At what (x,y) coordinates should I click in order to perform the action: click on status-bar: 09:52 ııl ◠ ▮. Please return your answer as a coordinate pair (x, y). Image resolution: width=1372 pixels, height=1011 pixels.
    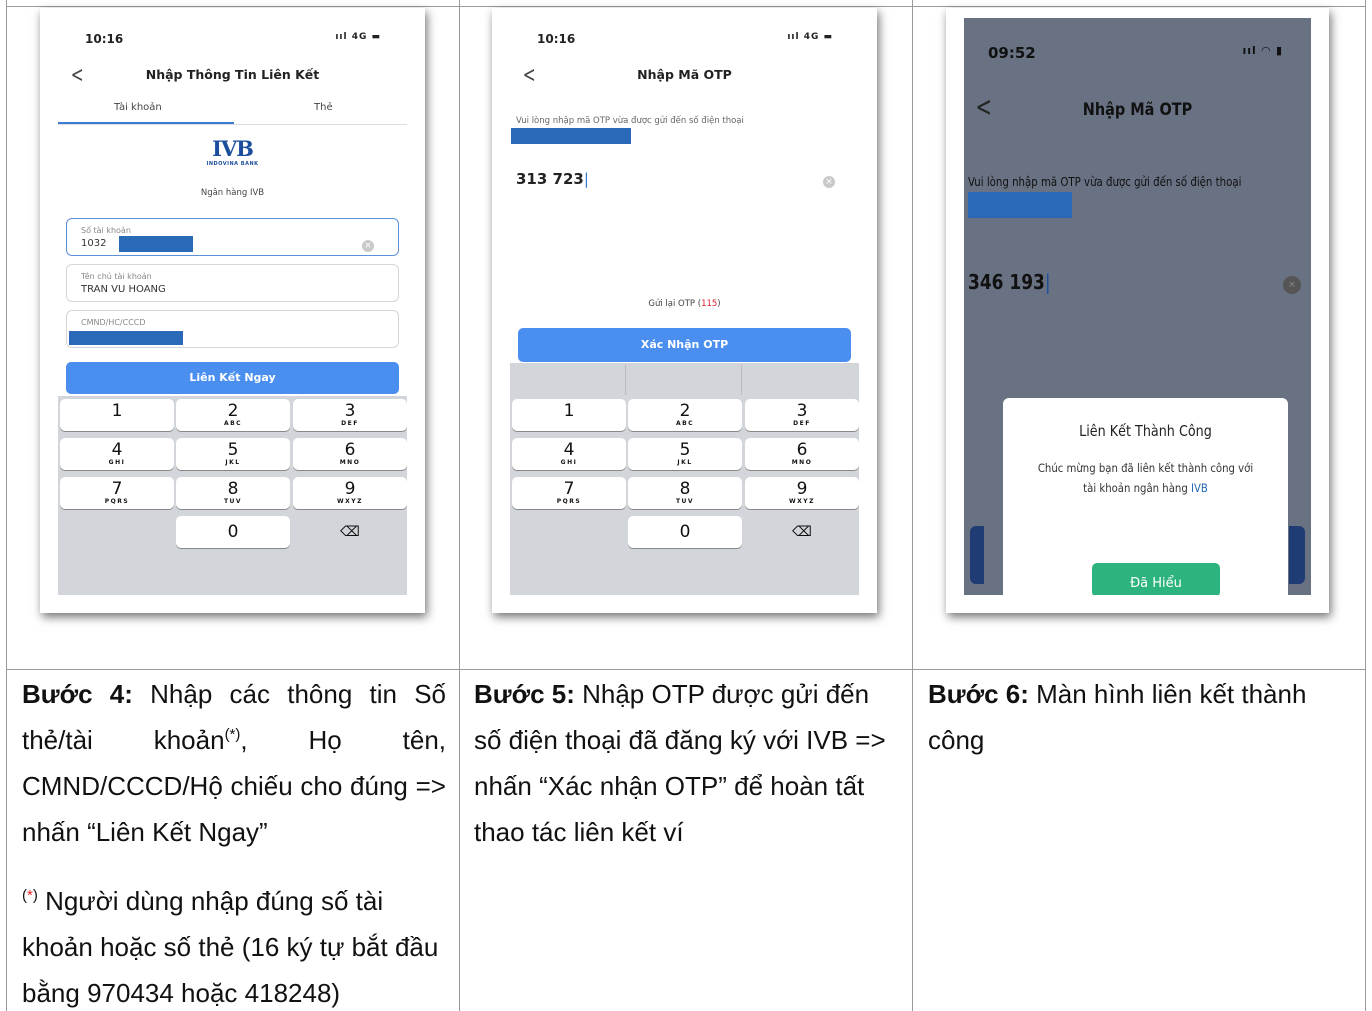
    Looking at the image, I should click on (1137, 53).